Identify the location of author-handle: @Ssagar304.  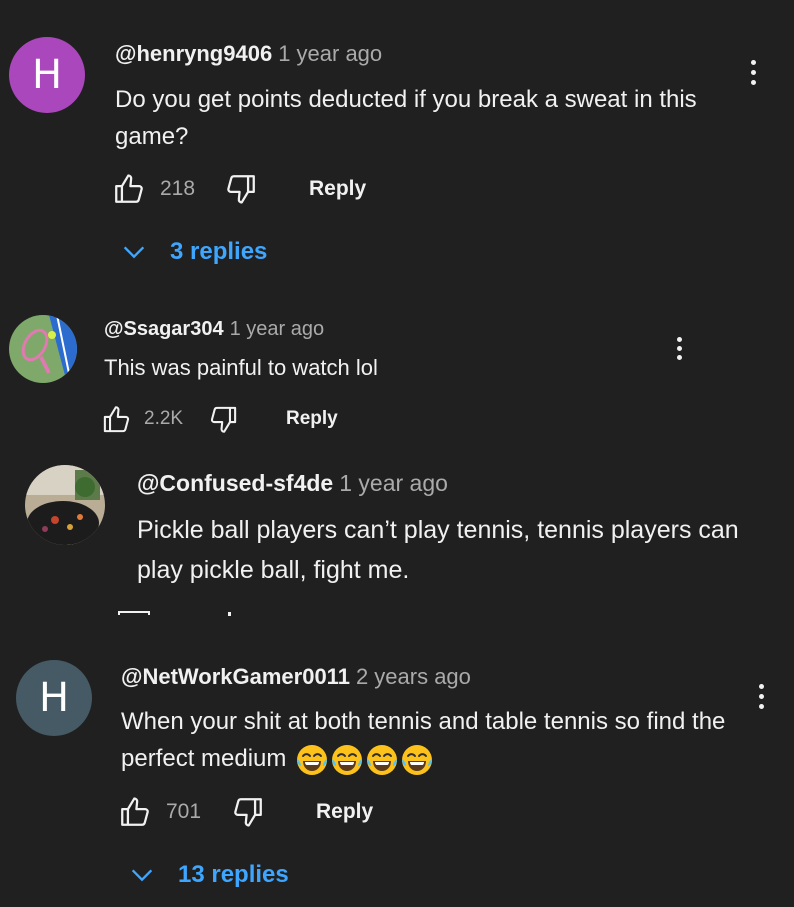
(164, 329).